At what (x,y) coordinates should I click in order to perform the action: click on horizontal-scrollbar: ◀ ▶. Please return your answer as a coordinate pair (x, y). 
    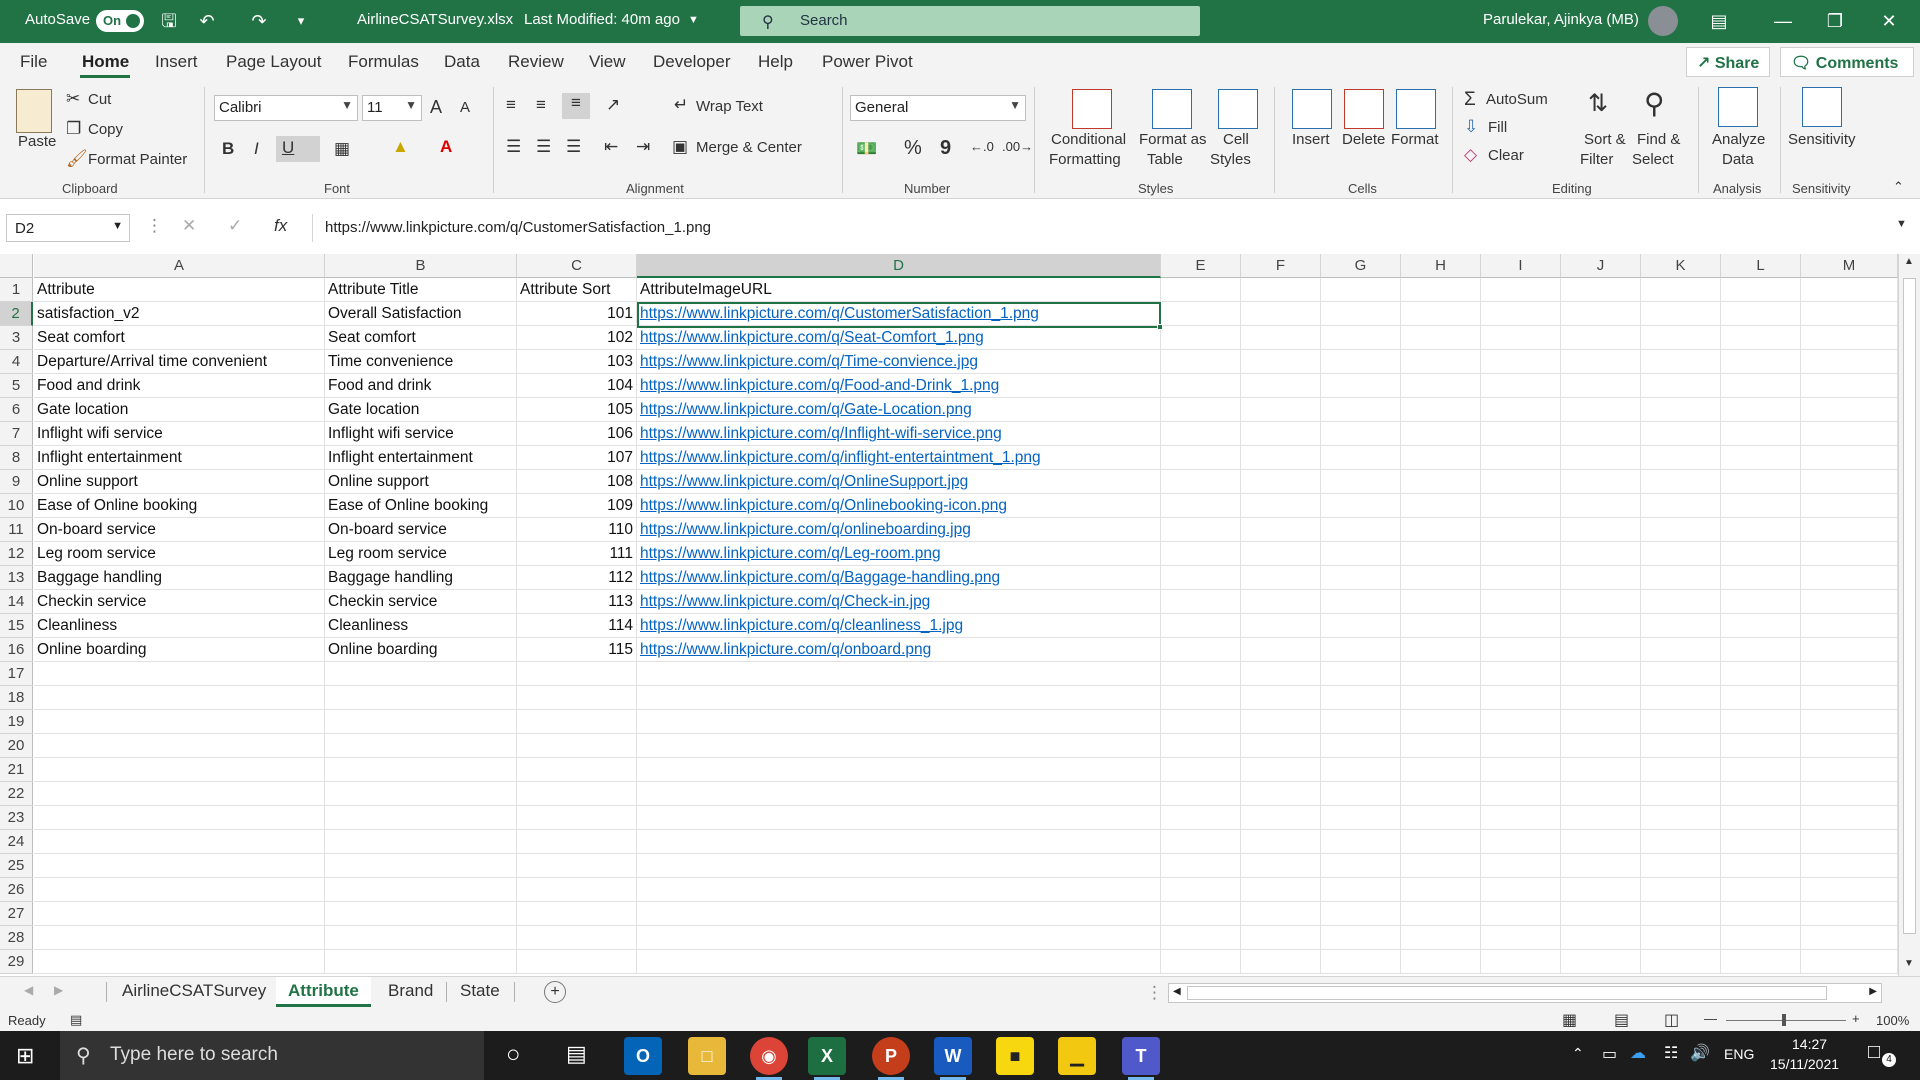
    Looking at the image, I should click on (1525, 993).